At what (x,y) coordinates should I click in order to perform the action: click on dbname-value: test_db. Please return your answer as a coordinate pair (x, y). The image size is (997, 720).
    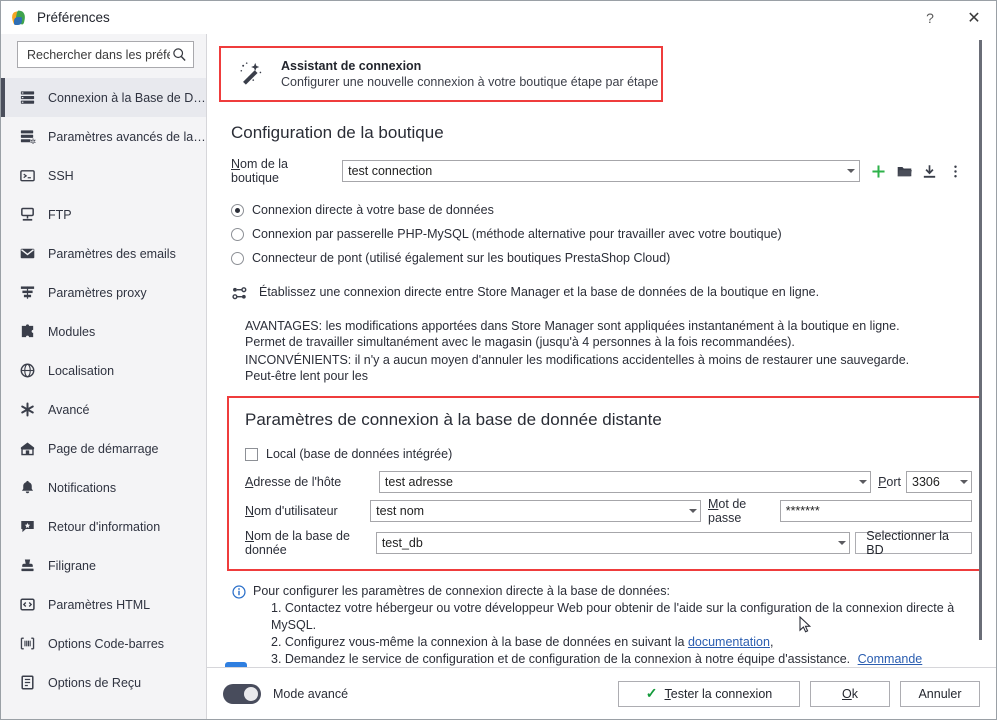
    Looking at the image, I should click on (402, 543).